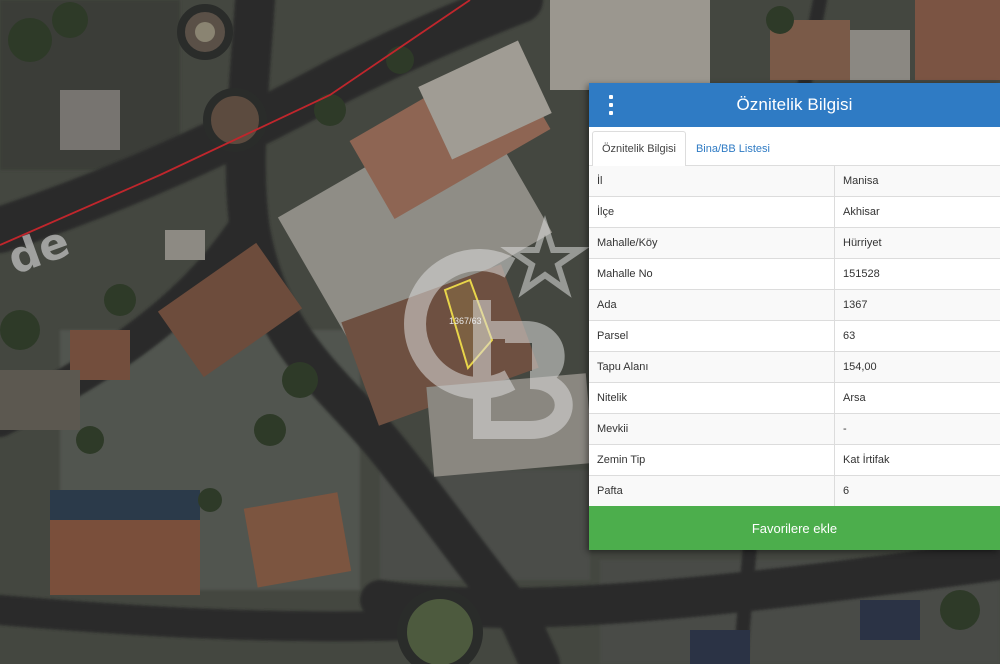 The image size is (1000, 664). I want to click on table-row: Pafta 6, so click(794, 491).